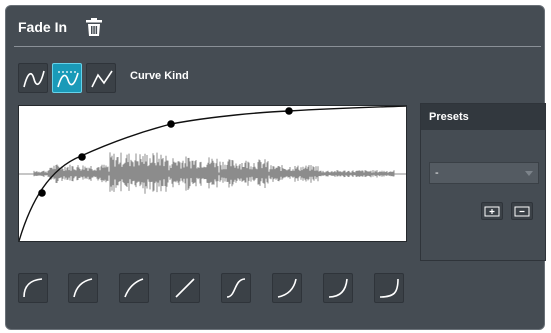  I want to click on spline-curve-icon, so click(34, 79).